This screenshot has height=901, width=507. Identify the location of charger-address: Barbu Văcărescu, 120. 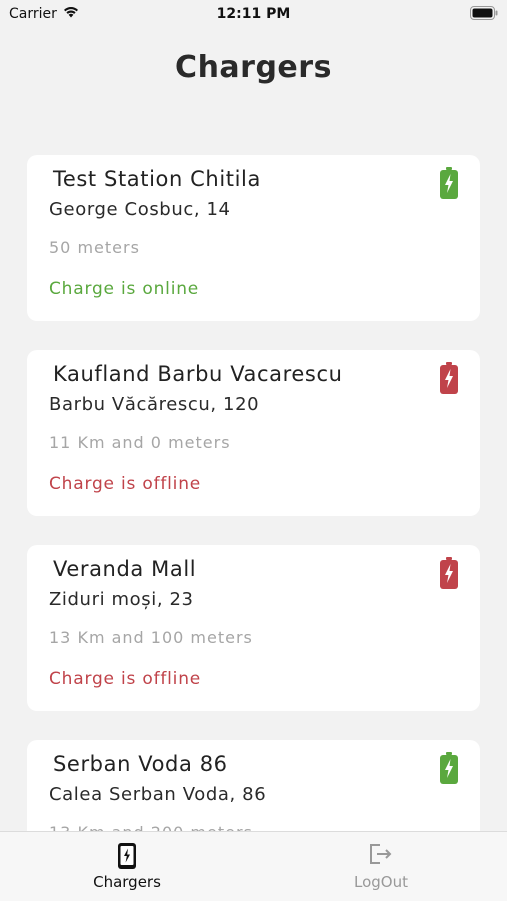
(154, 404).